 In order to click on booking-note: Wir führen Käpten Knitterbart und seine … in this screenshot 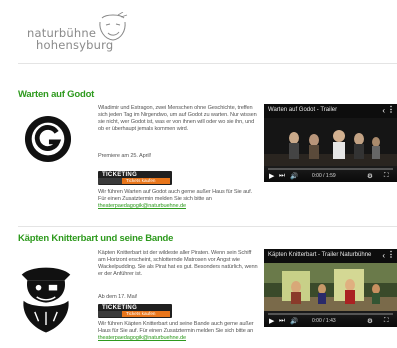, I will do `click(178, 331)`.